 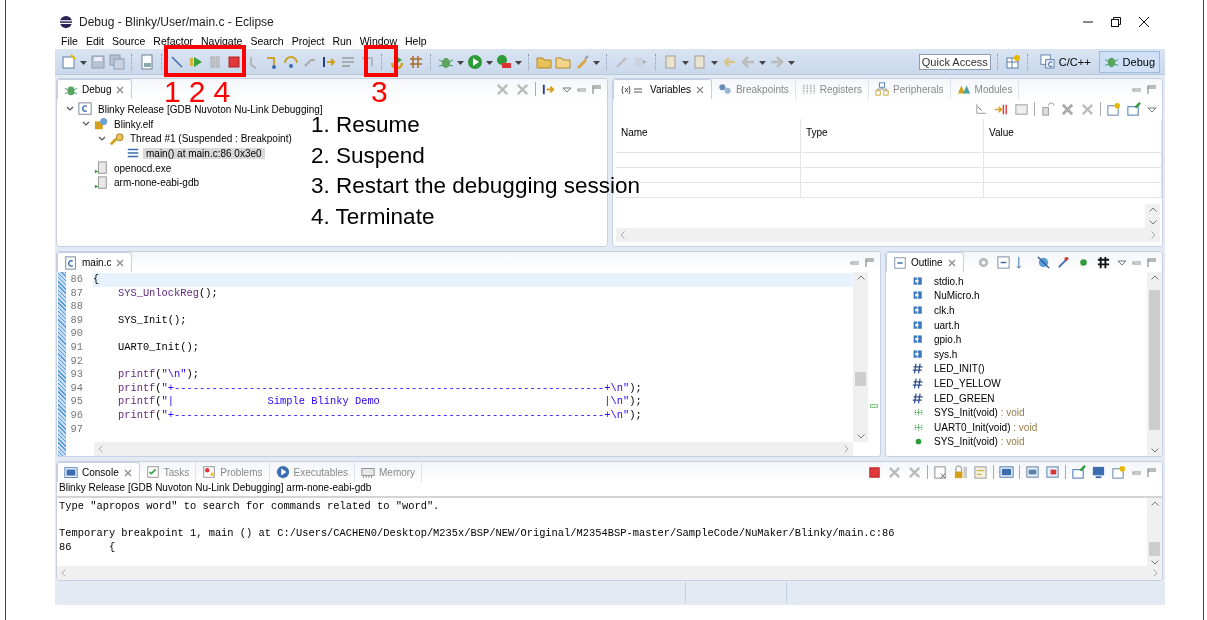 What do you see at coordinates (342, 41) in the screenshot?
I see `menu-item: Run` at bounding box center [342, 41].